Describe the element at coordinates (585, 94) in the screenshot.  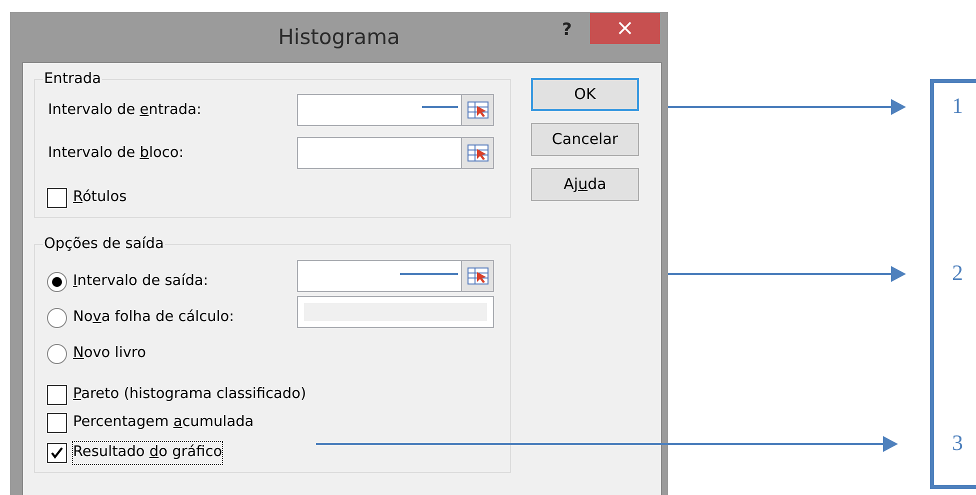
I see `dialog-button: OK` at that location.